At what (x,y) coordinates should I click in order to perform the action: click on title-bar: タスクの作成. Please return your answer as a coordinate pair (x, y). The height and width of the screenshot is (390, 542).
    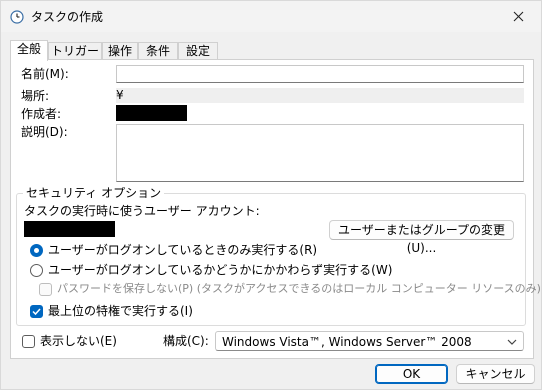
    Looking at the image, I should click on (271, 16).